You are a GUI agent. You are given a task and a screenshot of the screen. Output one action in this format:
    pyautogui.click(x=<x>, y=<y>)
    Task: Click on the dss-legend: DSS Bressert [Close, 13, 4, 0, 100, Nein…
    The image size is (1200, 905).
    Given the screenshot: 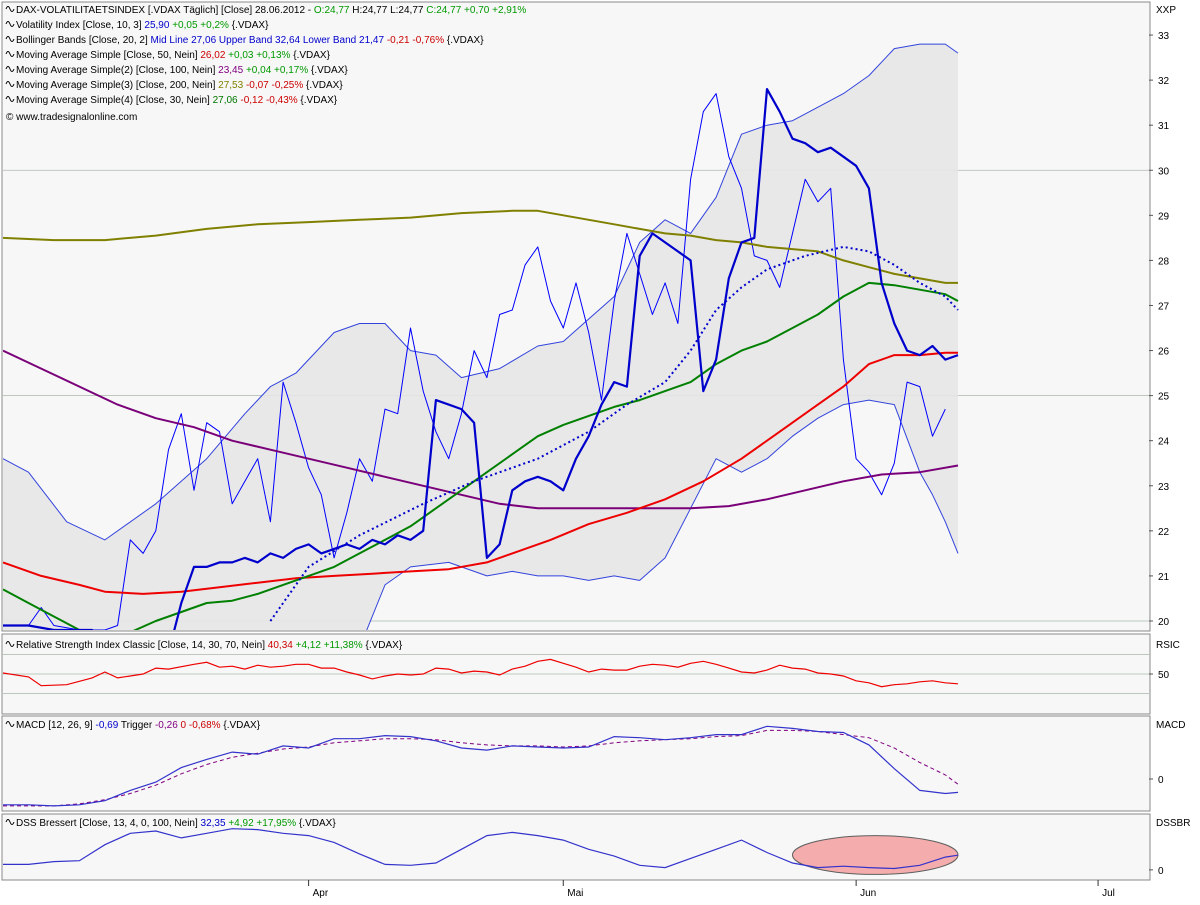 What is the action you would take?
    pyautogui.click(x=176, y=823)
    